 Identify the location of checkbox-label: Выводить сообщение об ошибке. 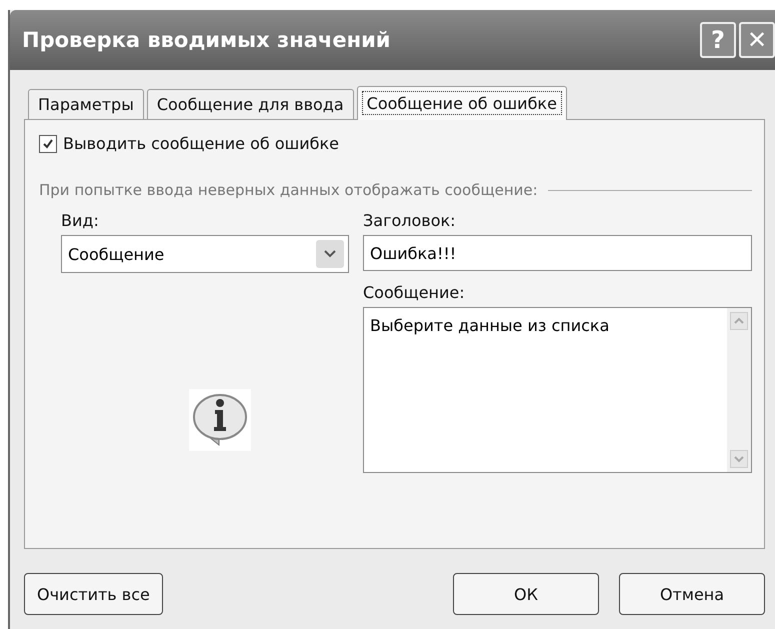
(201, 143).